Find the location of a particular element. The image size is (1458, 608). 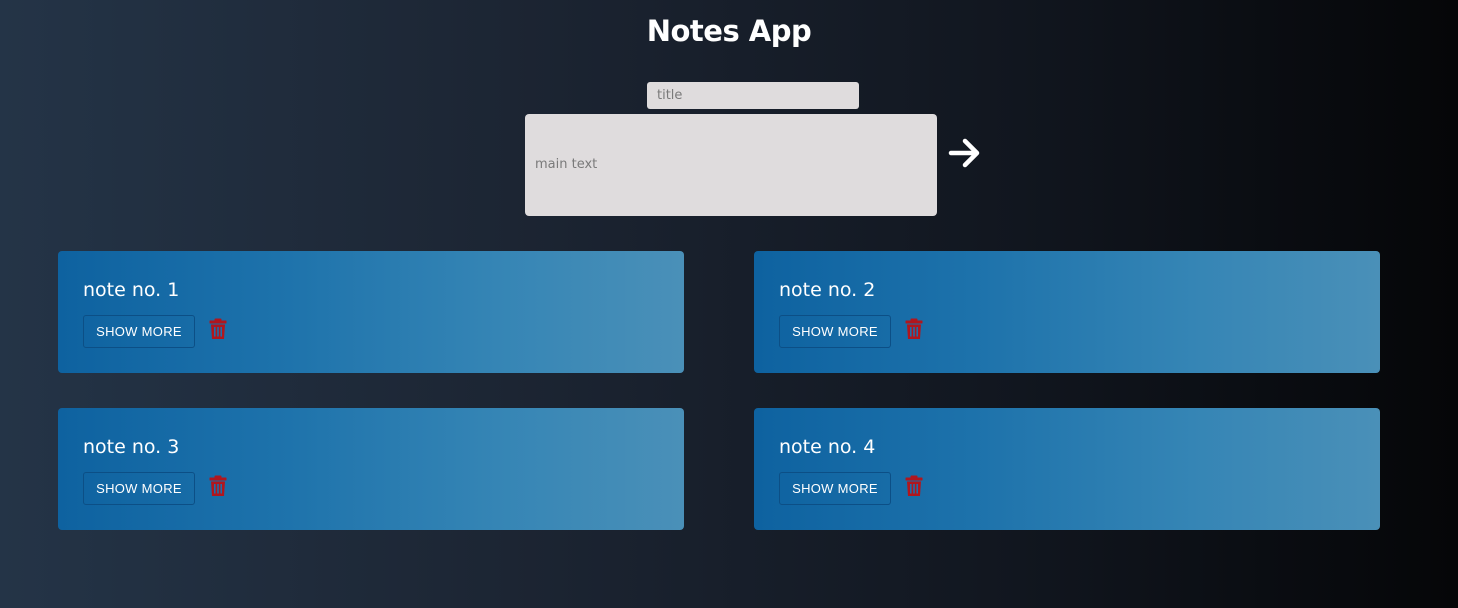

add-note-button is located at coordinates (965, 153).